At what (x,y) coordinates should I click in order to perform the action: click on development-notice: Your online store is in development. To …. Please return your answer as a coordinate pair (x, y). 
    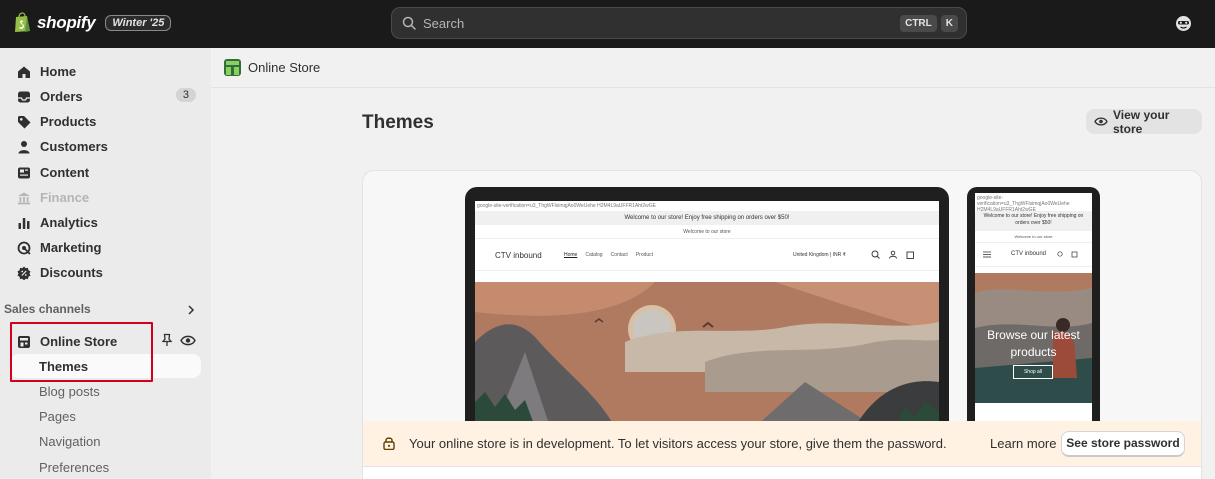
    Looking at the image, I should click on (782, 443).